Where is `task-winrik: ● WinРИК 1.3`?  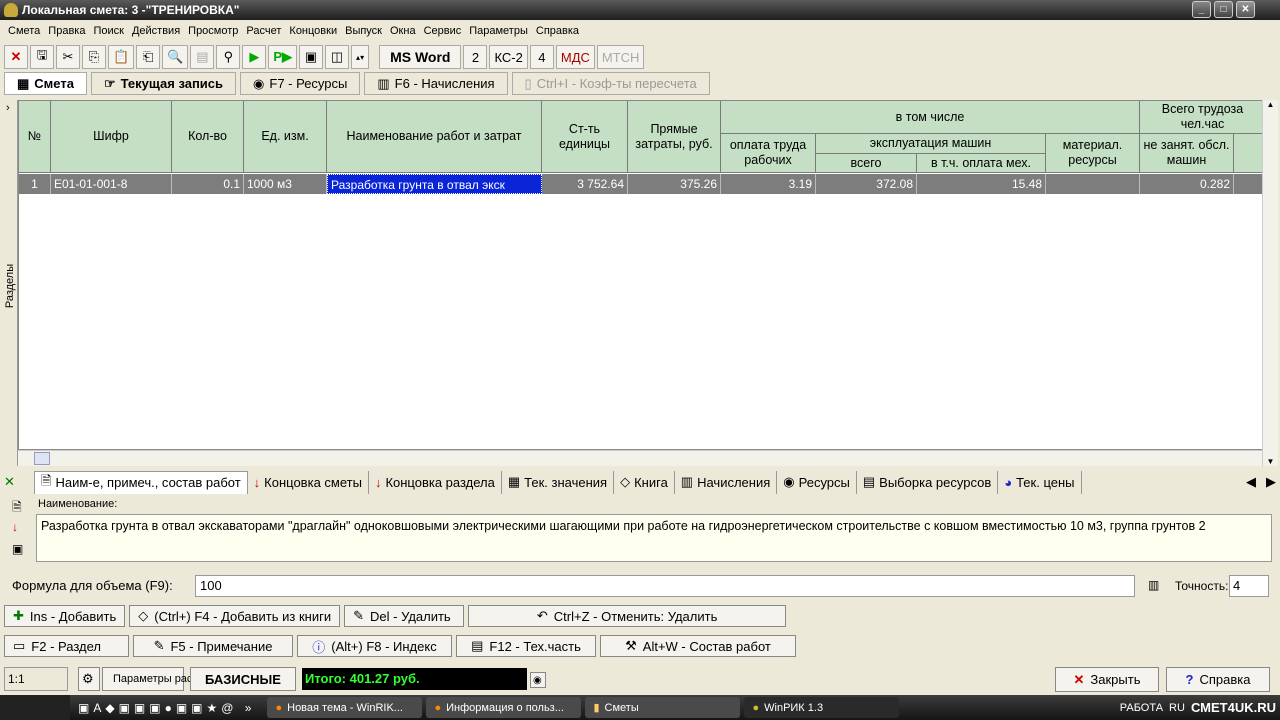
task-winrik: ● WinРИК 1.3 is located at coordinates (822, 707).